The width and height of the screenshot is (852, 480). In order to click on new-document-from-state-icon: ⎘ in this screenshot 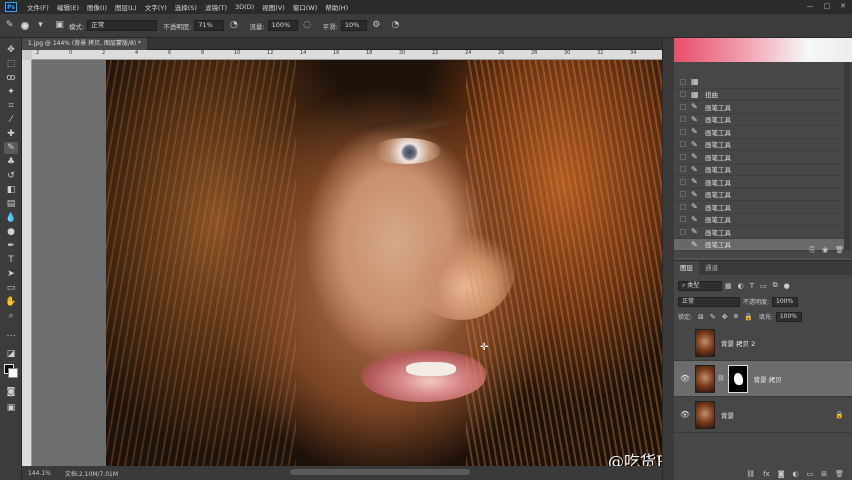, I will do `click(812, 252)`.